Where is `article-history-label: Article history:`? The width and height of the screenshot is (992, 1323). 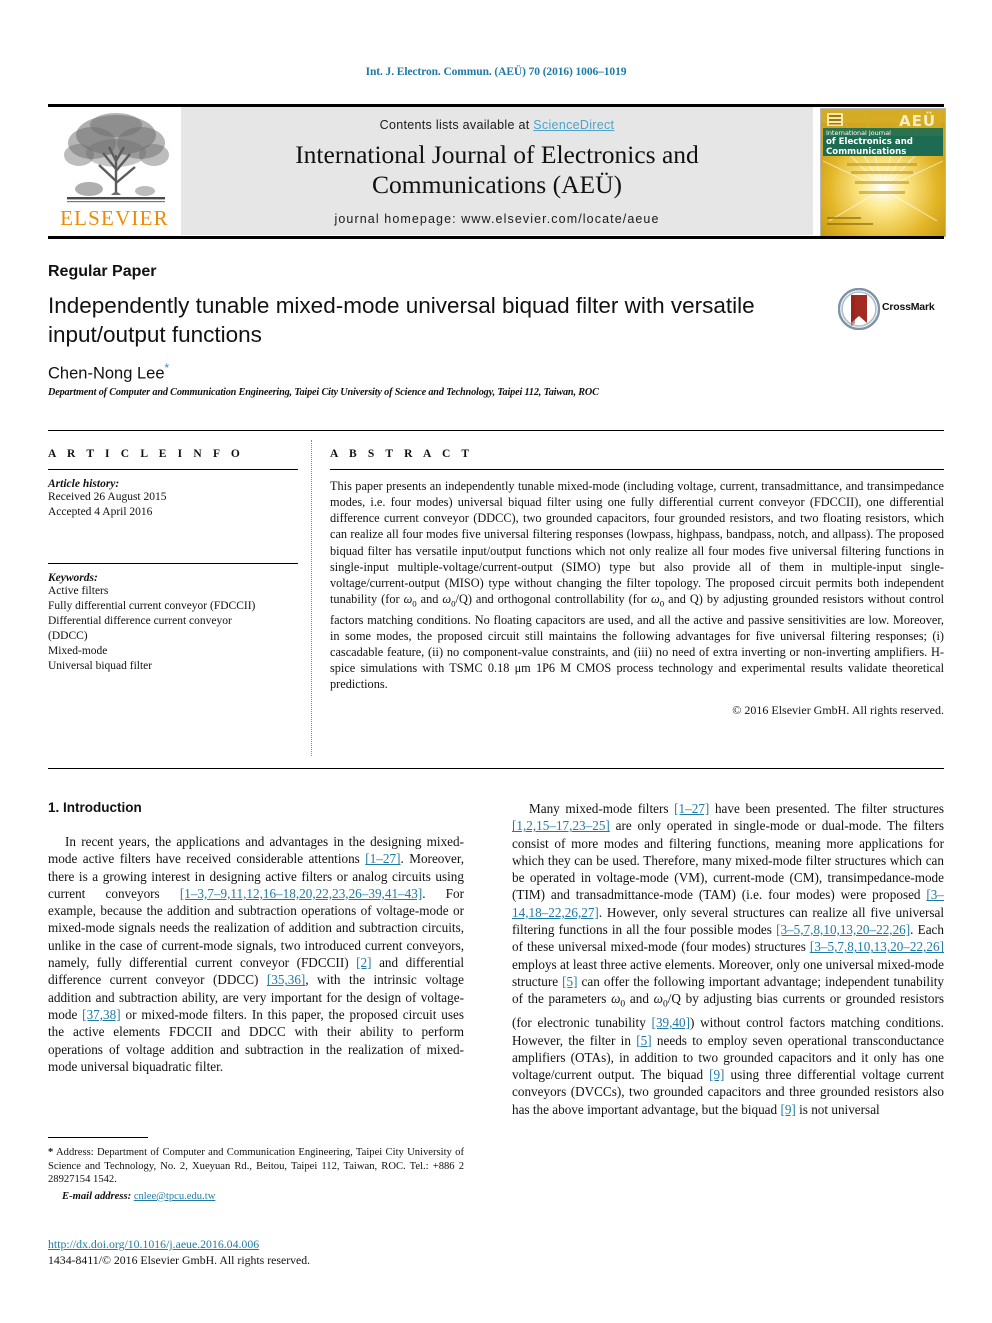 article-history-label: Article history: is located at coordinates (84, 484).